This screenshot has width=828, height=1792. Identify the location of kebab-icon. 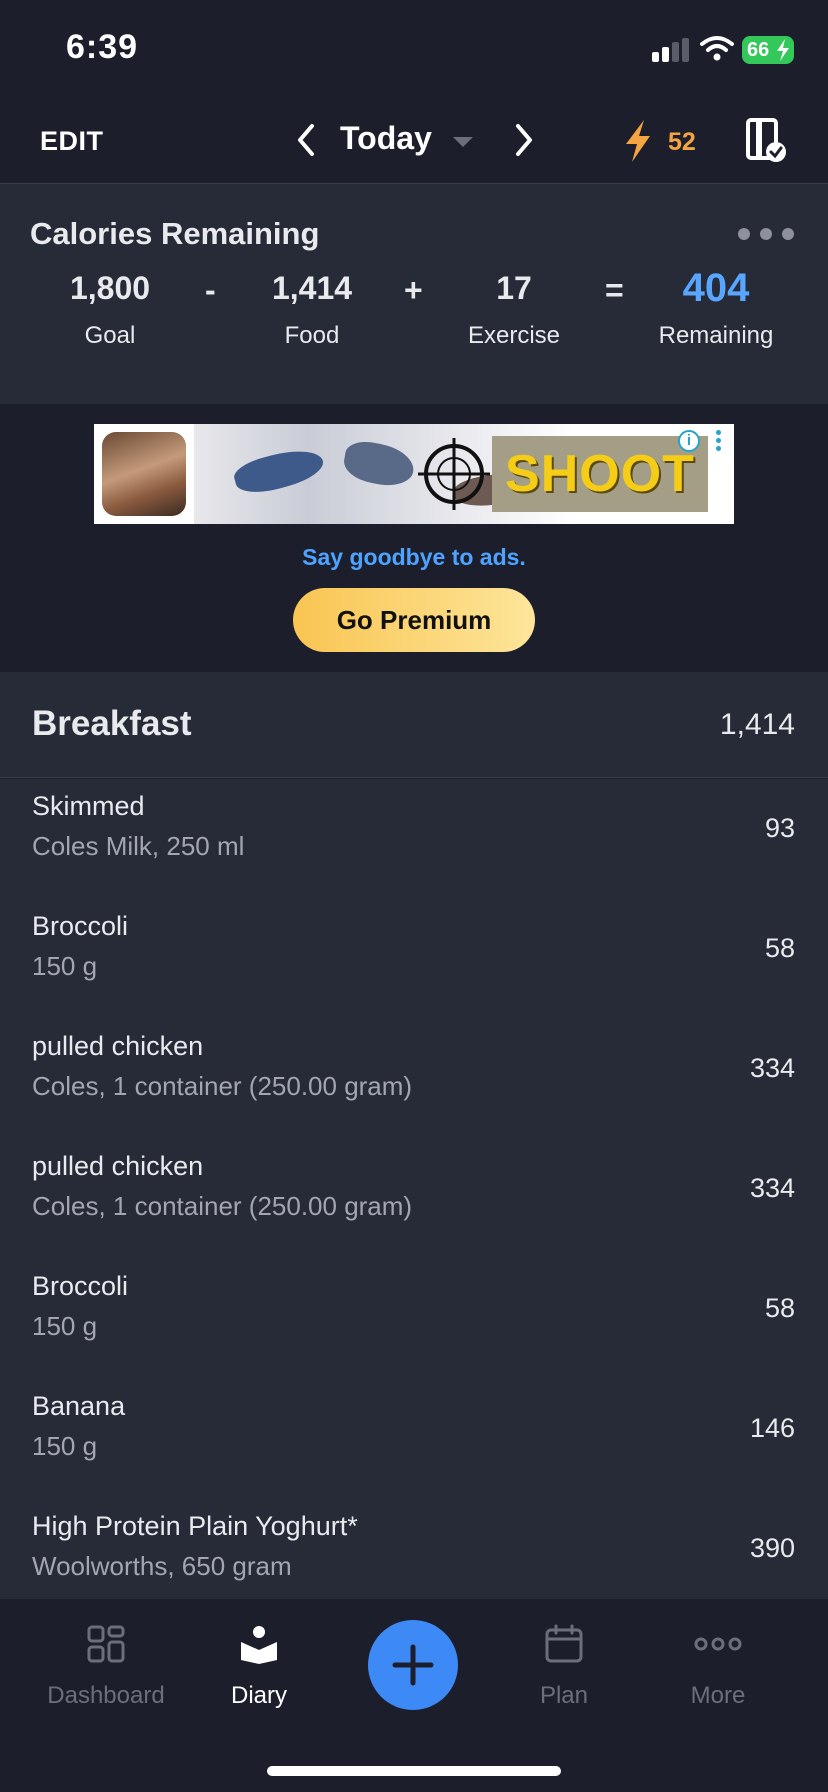
(719, 441).